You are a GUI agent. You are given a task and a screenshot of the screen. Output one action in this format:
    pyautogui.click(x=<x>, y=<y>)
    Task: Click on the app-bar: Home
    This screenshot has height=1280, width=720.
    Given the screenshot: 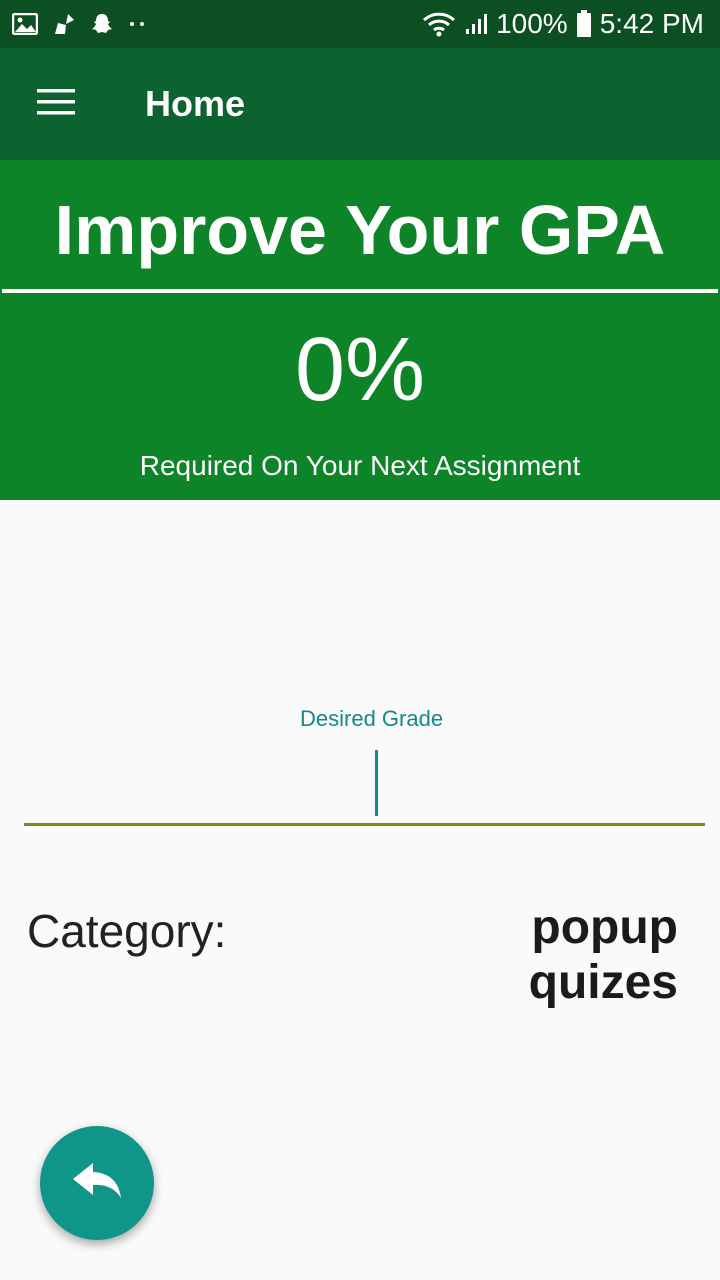 What is the action you would take?
    pyautogui.click(x=360, y=104)
    